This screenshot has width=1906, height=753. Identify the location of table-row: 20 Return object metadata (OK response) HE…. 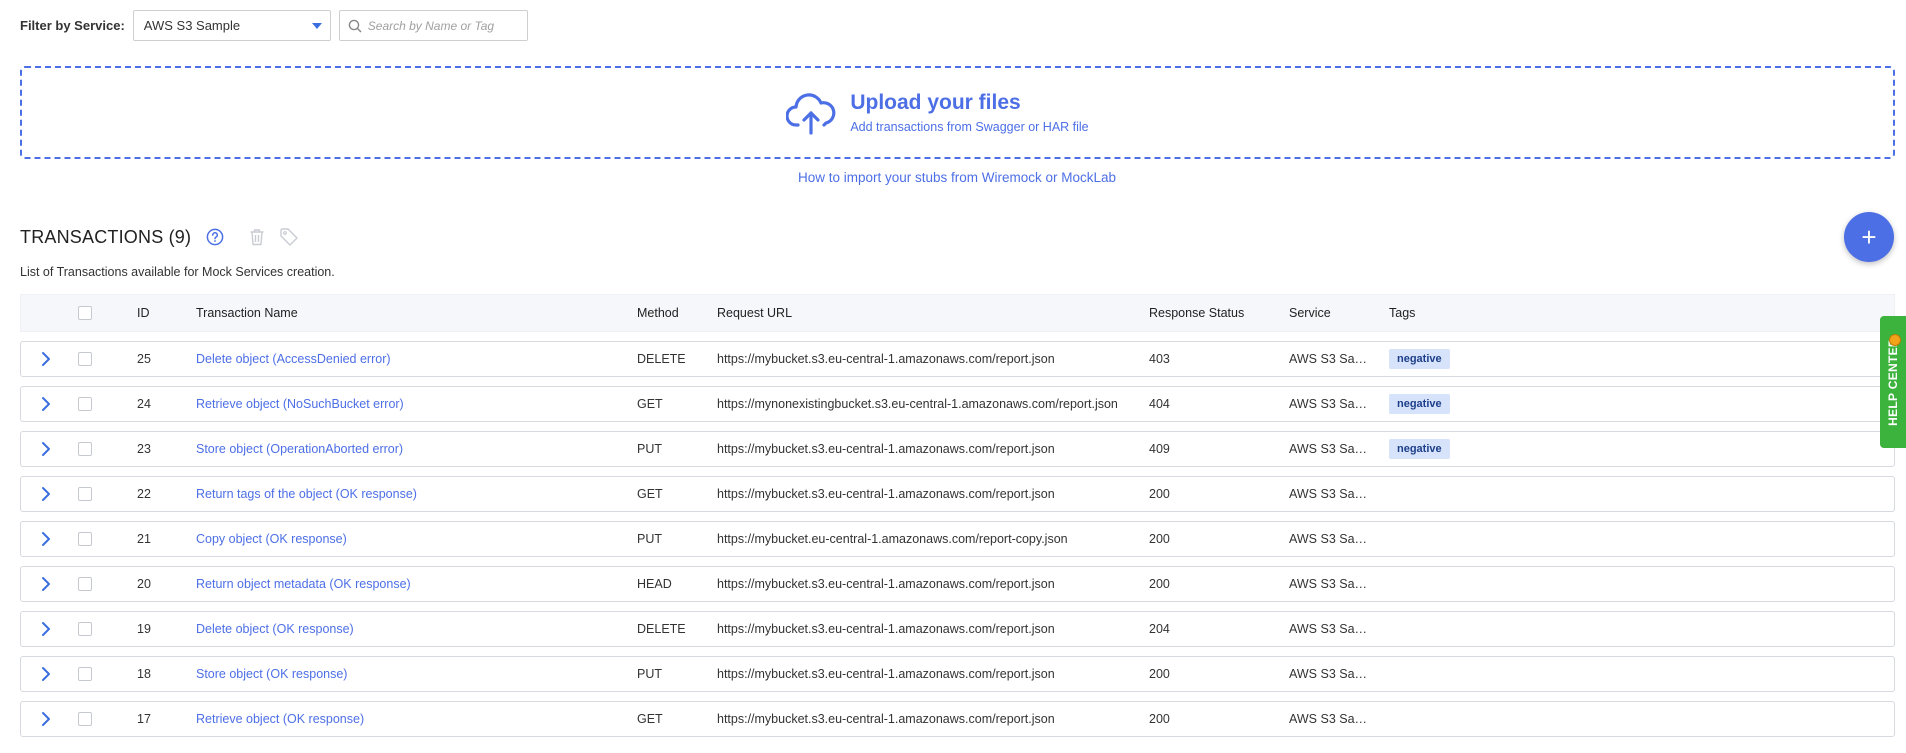
(957, 584).